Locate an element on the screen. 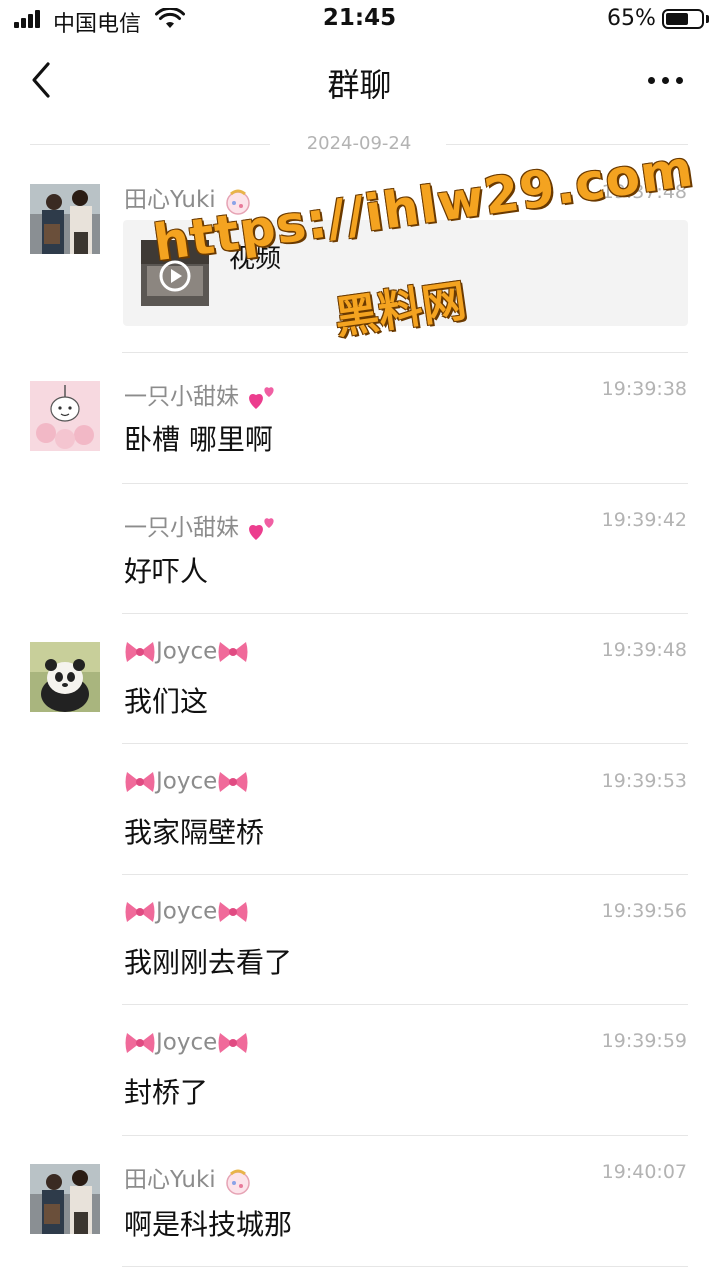  battery-percent: 65% is located at coordinates (631, 18).